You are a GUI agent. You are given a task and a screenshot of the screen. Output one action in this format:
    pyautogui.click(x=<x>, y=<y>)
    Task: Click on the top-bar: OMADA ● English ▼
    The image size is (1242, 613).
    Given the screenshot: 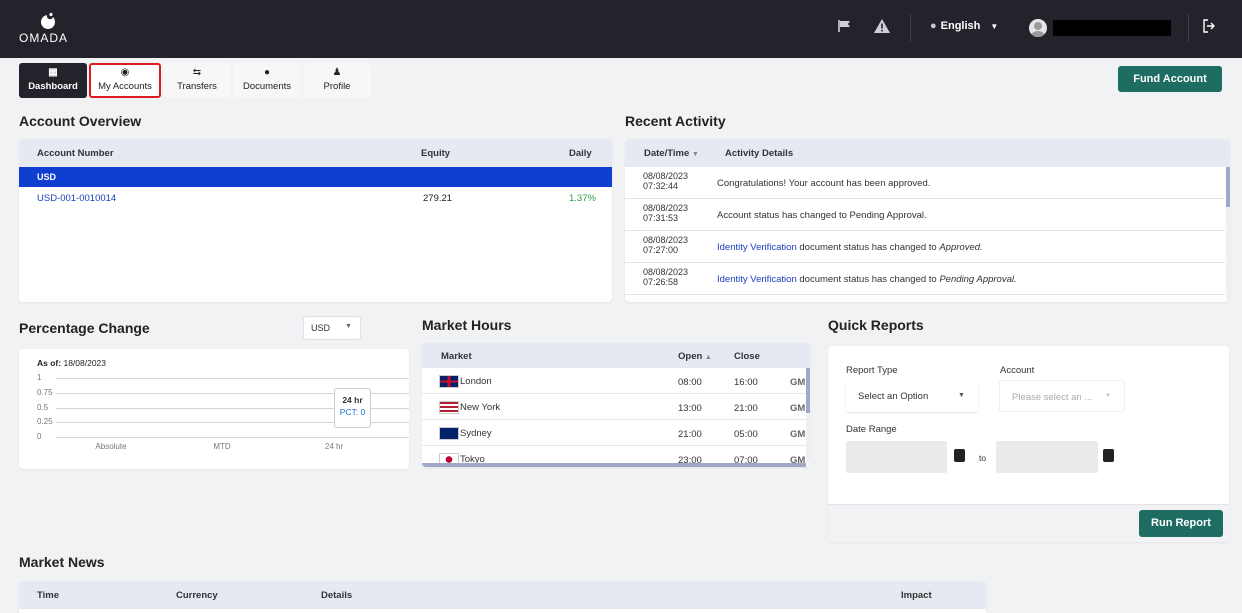 What is the action you would take?
    pyautogui.click(x=621, y=29)
    